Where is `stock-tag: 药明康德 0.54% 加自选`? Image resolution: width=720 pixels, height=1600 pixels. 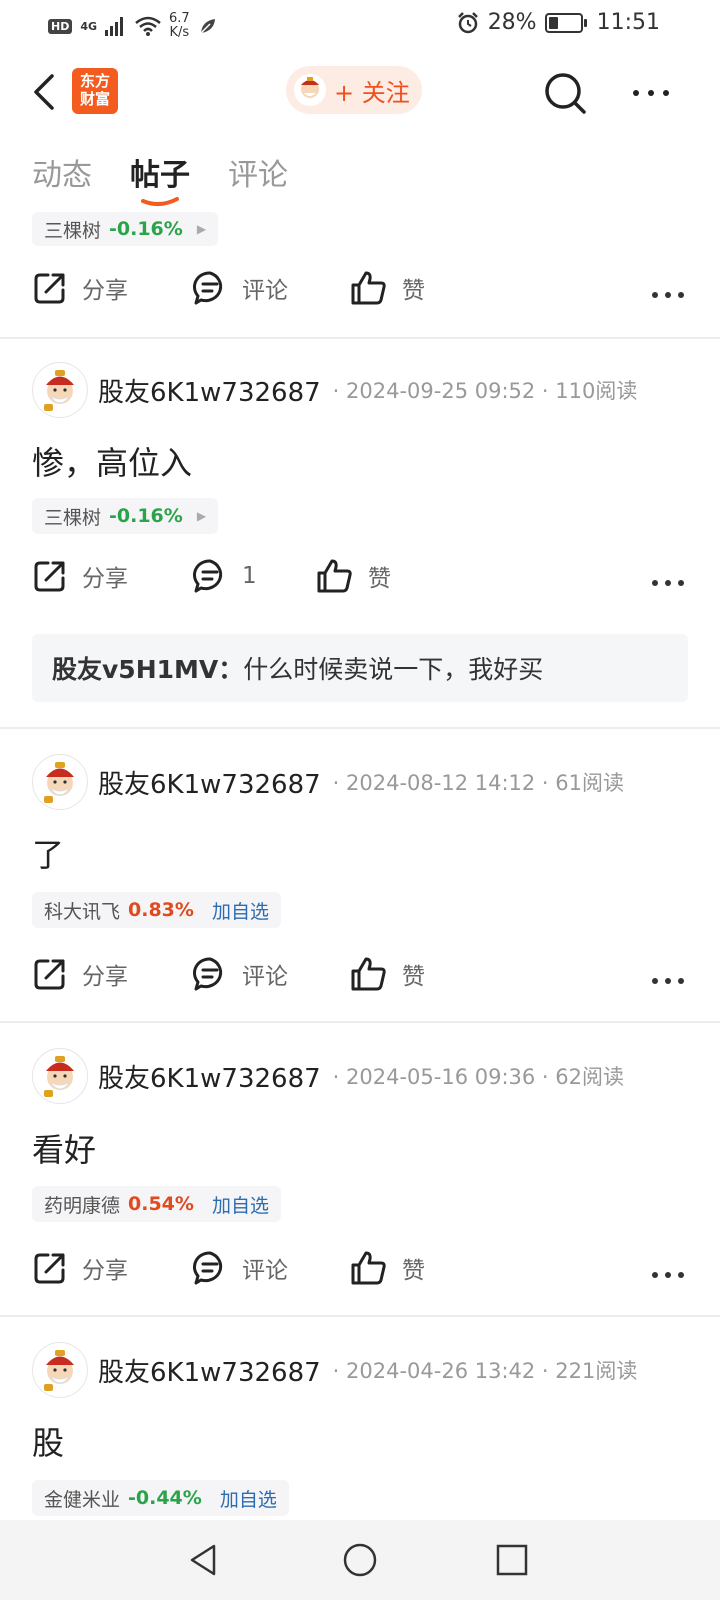
stock-tag: 药明康德 0.54% 加自选 is located at coordinates (156, 1204).